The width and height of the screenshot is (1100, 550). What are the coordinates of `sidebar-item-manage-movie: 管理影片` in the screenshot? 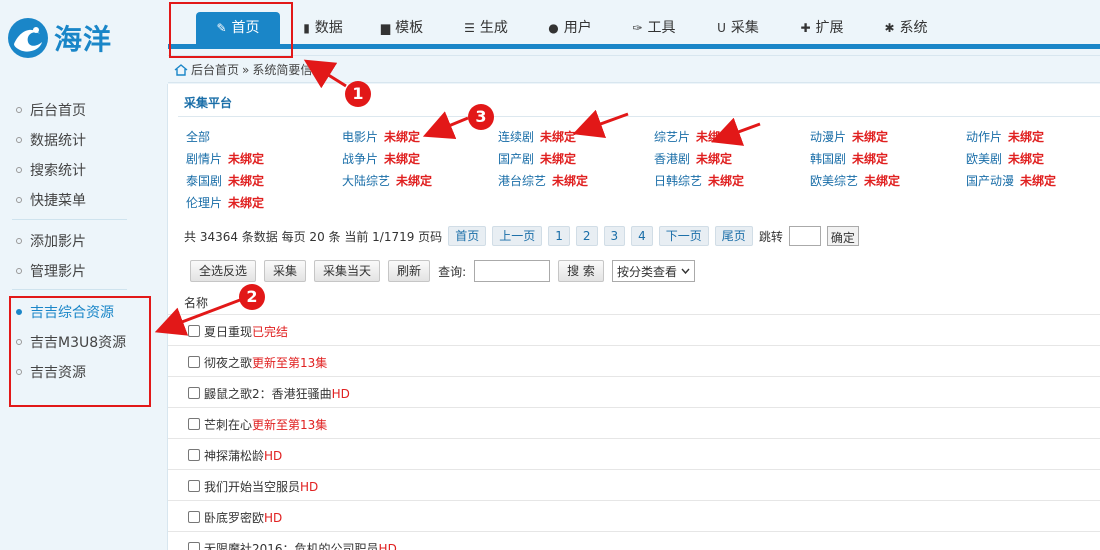 It's located at (51, 271).